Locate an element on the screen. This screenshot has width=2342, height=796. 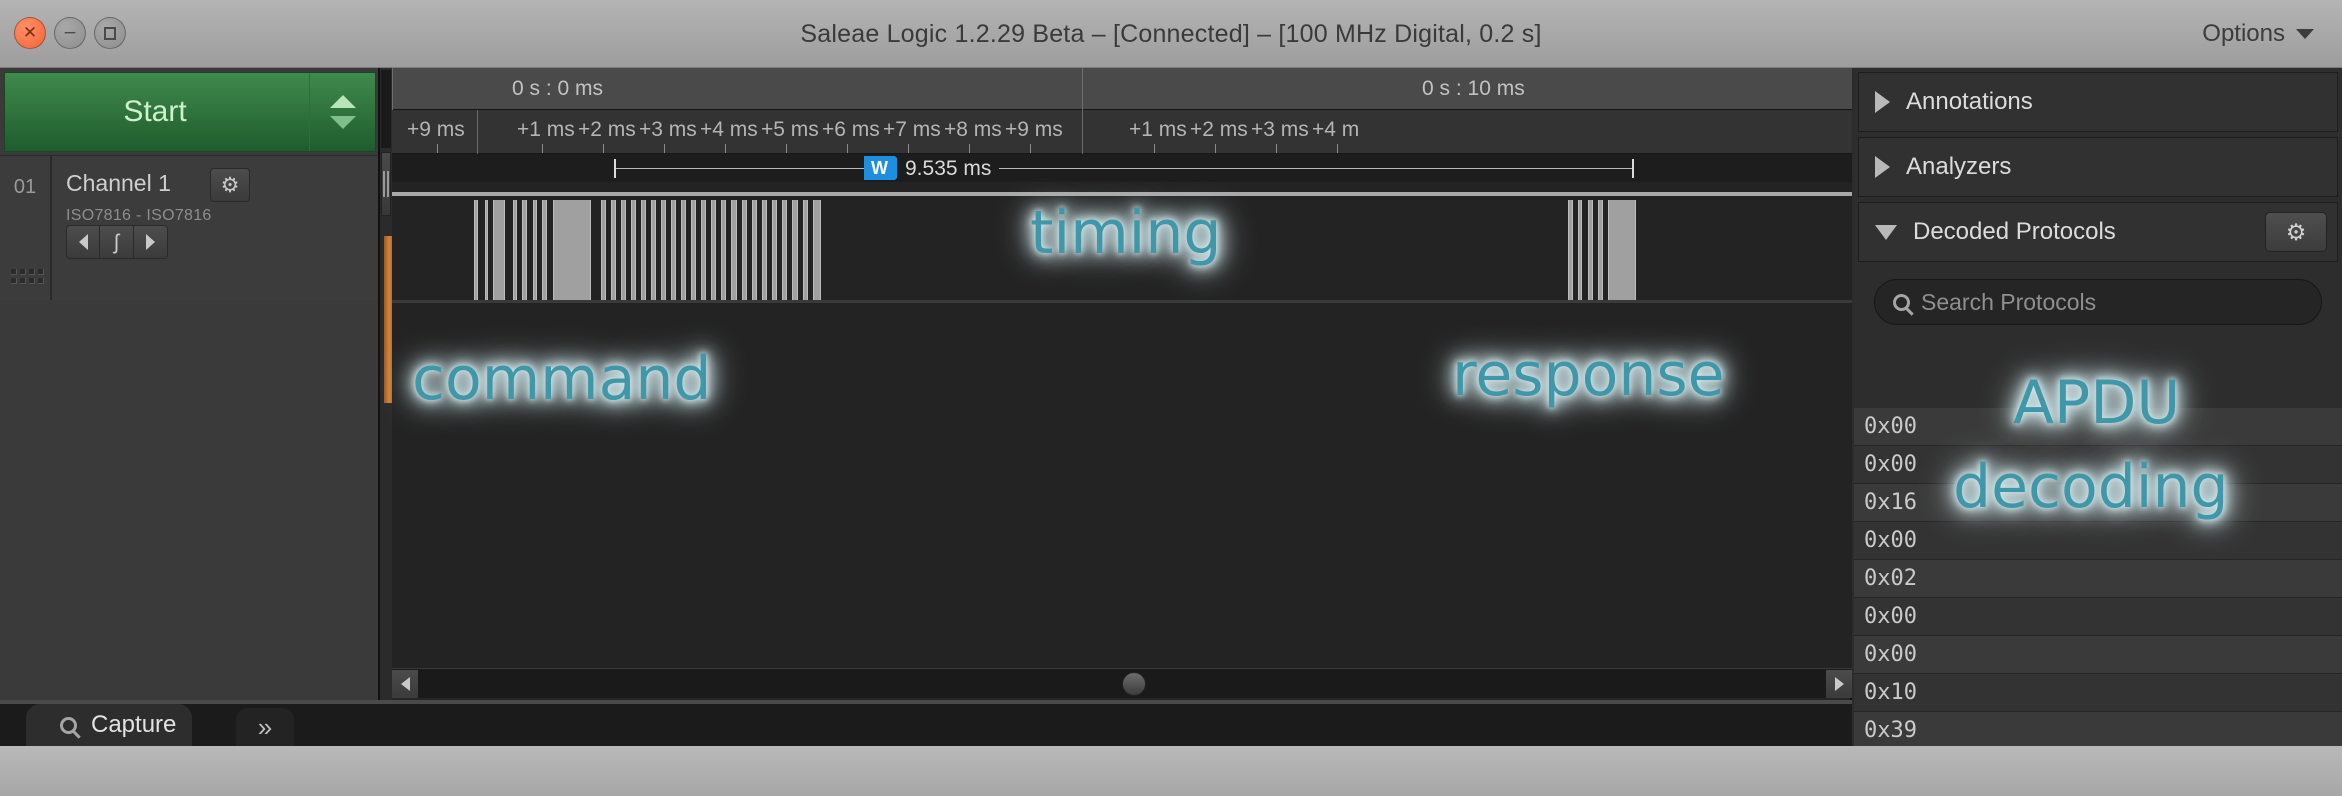
scroll-left-button is located at coordinates (405, 683).